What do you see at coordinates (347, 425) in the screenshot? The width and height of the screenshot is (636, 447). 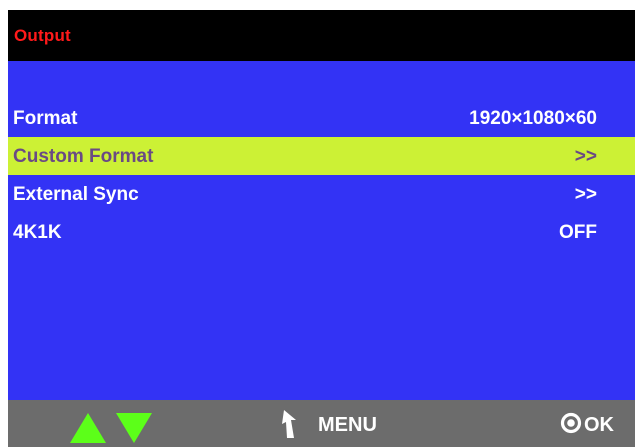 I see `menu-button-label: MENU` at bounding box center [347, 425].